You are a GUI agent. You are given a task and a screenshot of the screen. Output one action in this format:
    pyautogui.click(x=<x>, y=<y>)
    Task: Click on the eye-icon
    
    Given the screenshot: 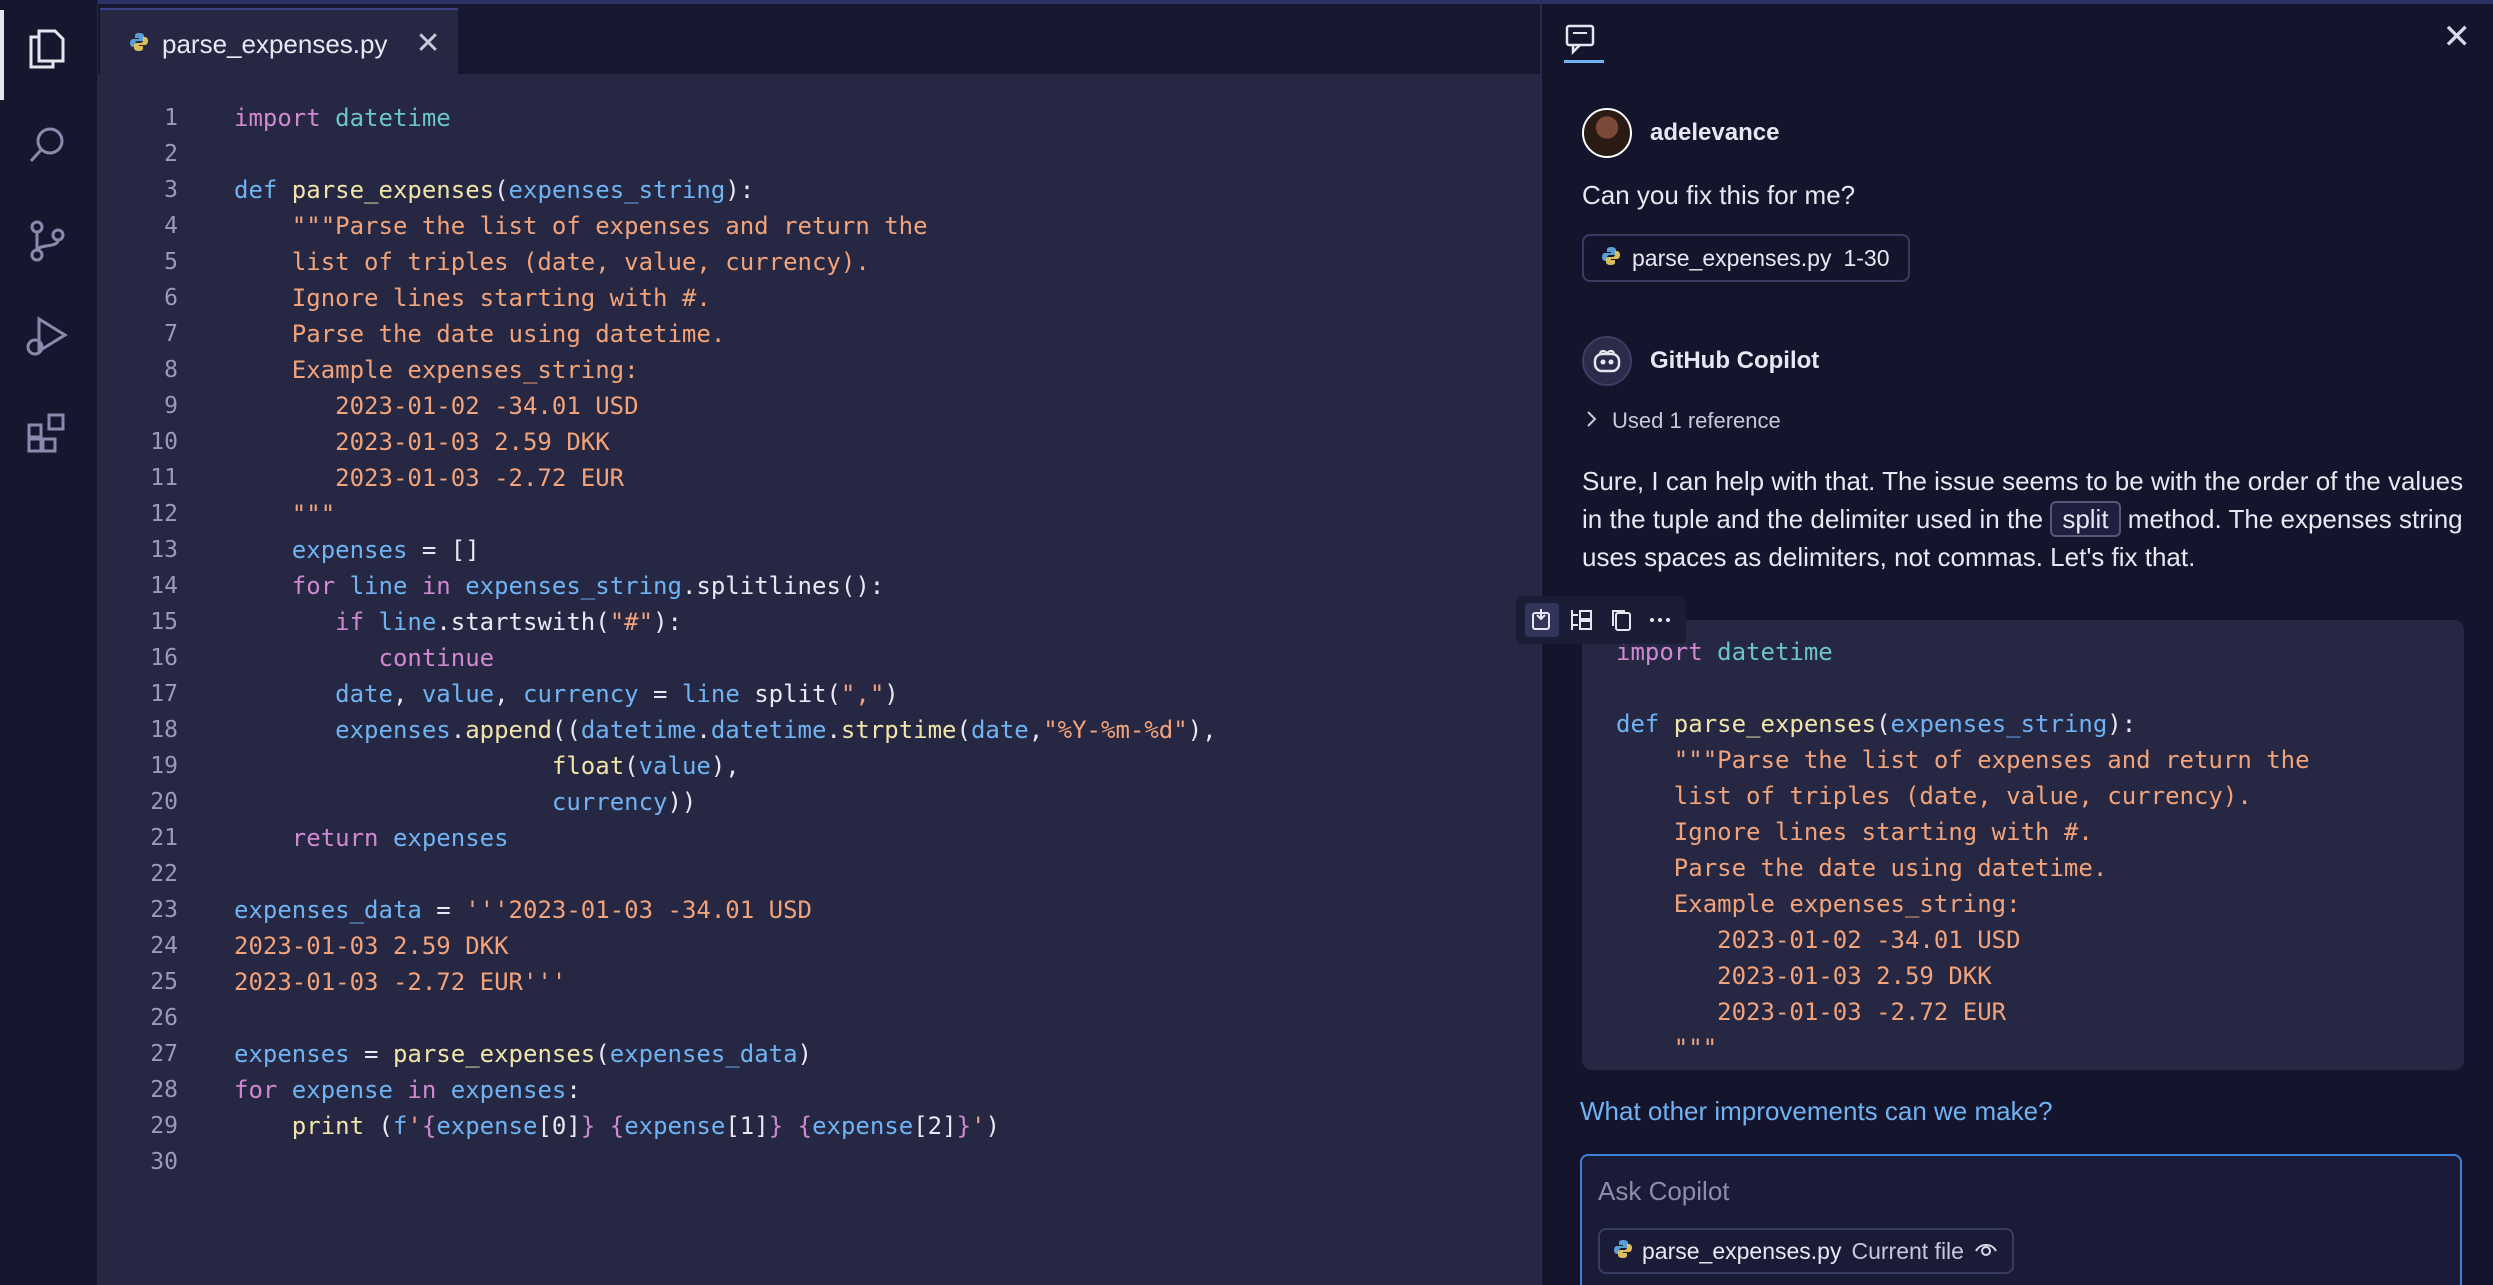 What is the action you would take?
    pyautogui.click(x=1986, y=1251)
    